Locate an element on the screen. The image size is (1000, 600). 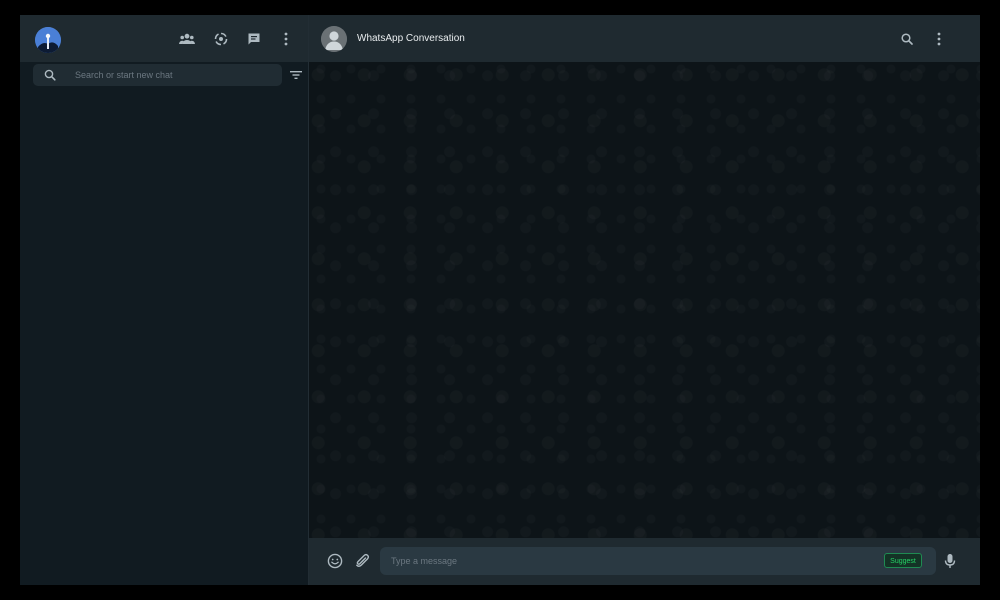
search-messages-icon is located at coordinates (907, 39).